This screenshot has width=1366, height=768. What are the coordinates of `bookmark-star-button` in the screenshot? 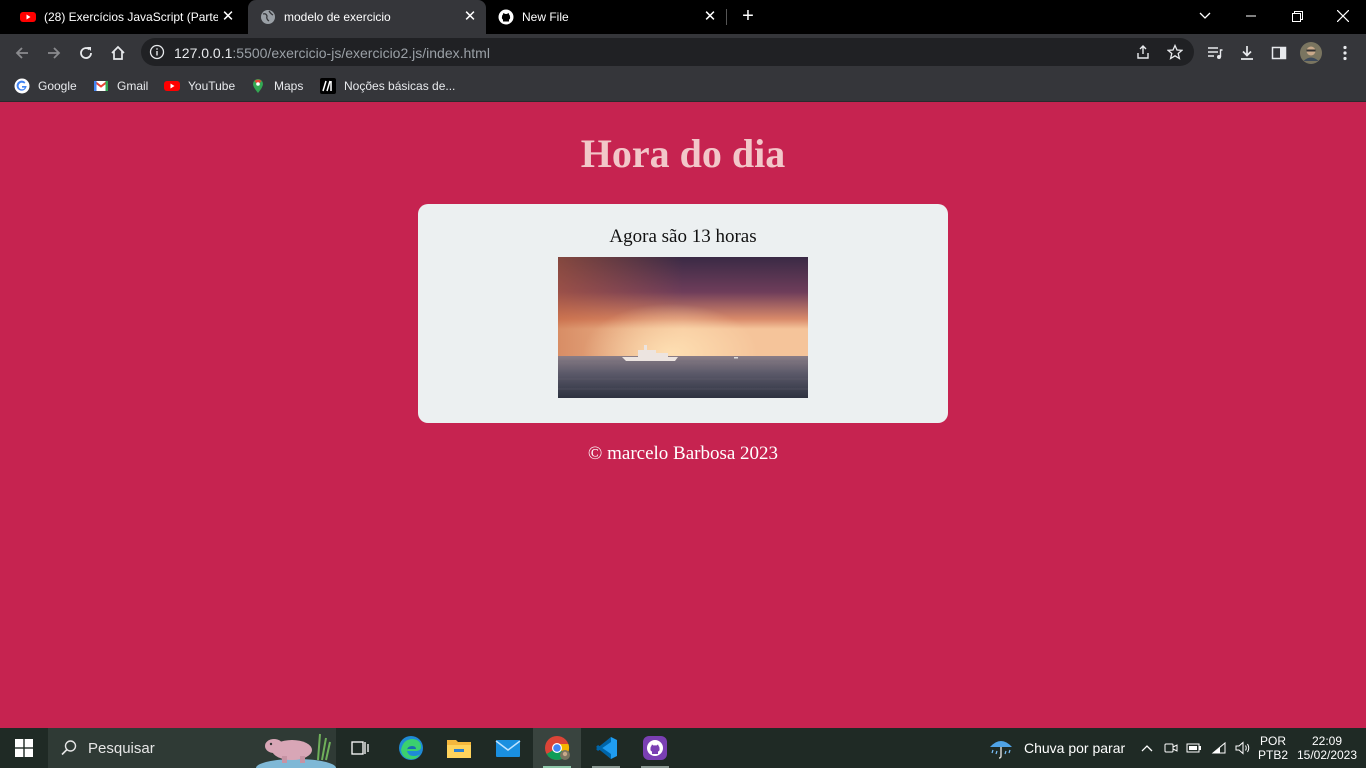 It's located at (1175, 52).